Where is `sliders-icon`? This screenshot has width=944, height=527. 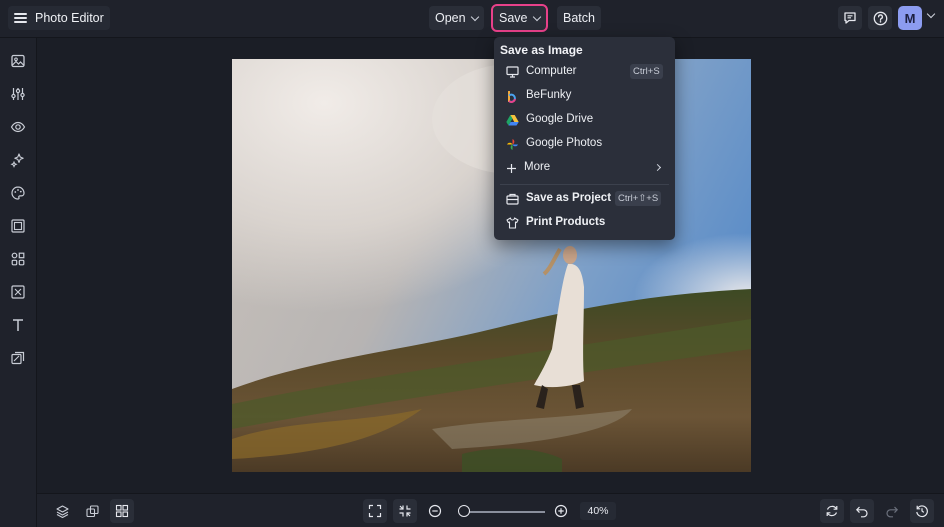 sliders-icon is located at coordinates (18, 94).